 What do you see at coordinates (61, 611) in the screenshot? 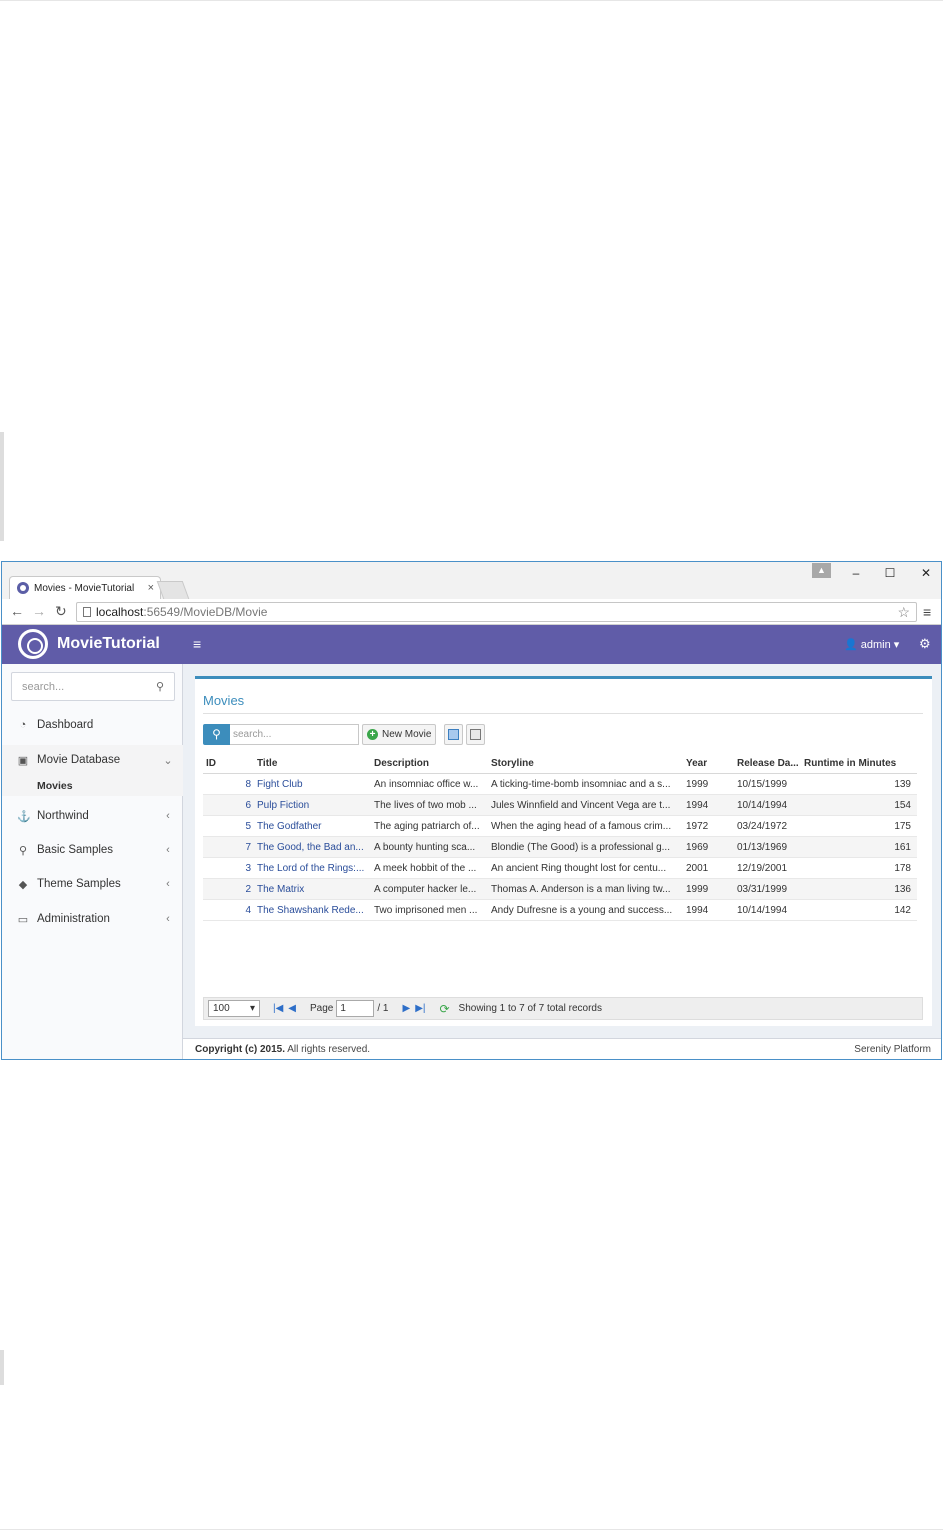
I see `reload-icon: ↻` at bounding box center [61, 611].